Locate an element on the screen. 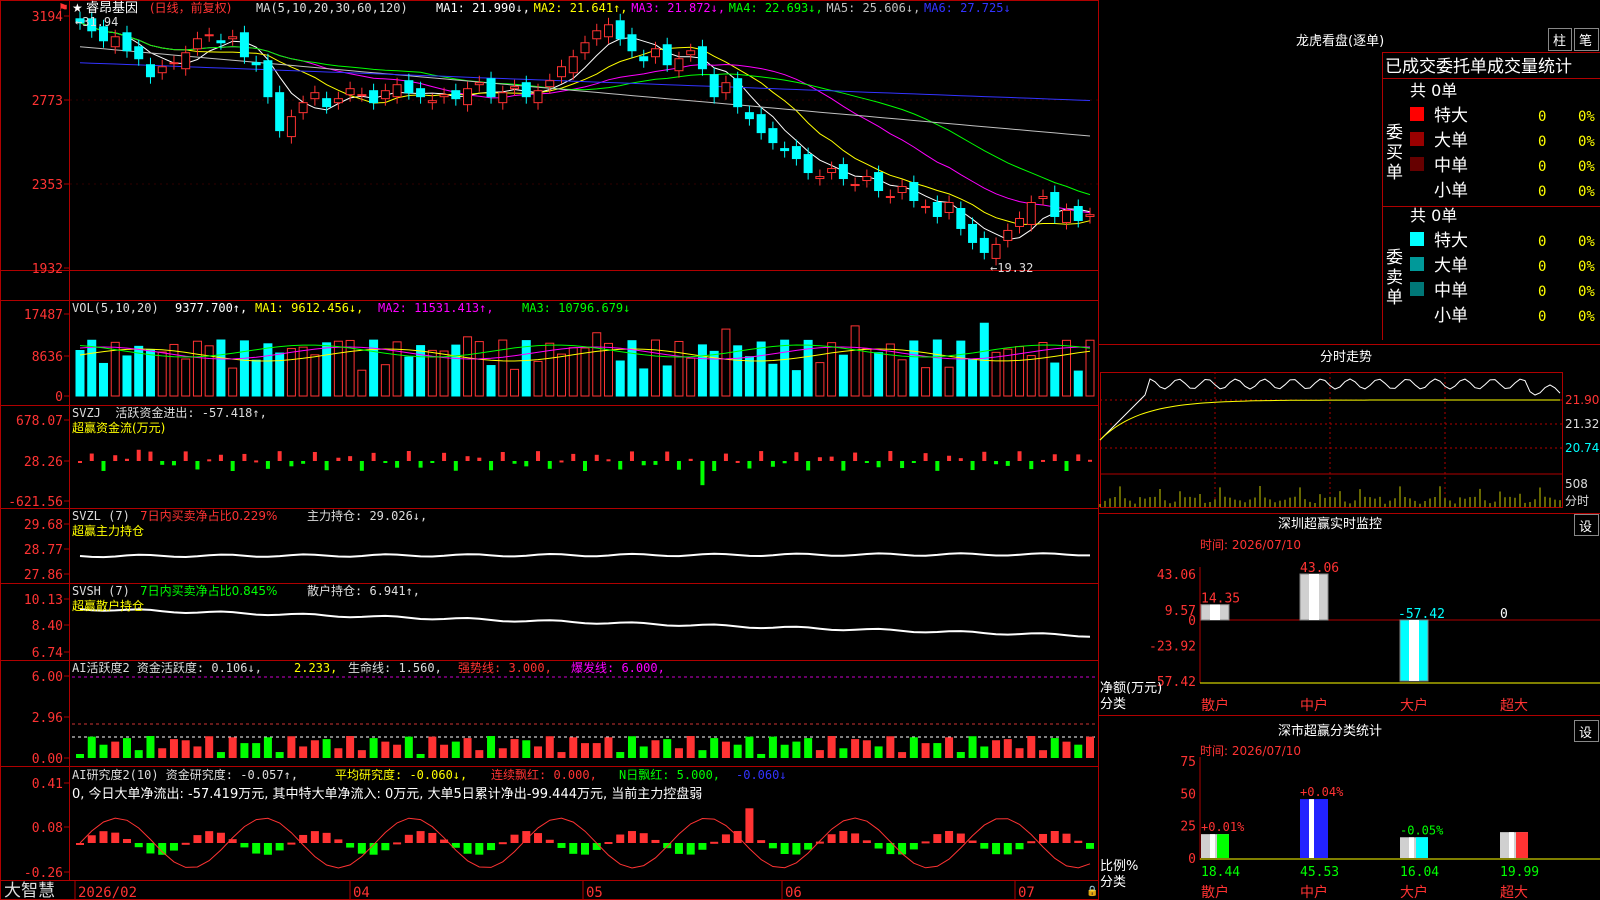 Image resolution: width=1600 pixels, height=900 pixels. y-tick-label: 678.07 is located at coordinates (39, 421).